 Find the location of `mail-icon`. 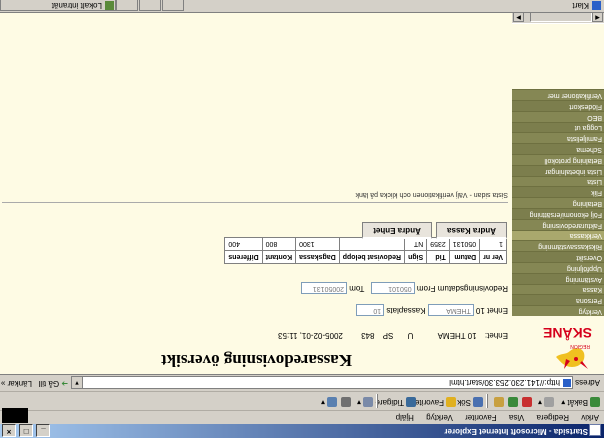

mail-icon is located at coordinates (368, 402).